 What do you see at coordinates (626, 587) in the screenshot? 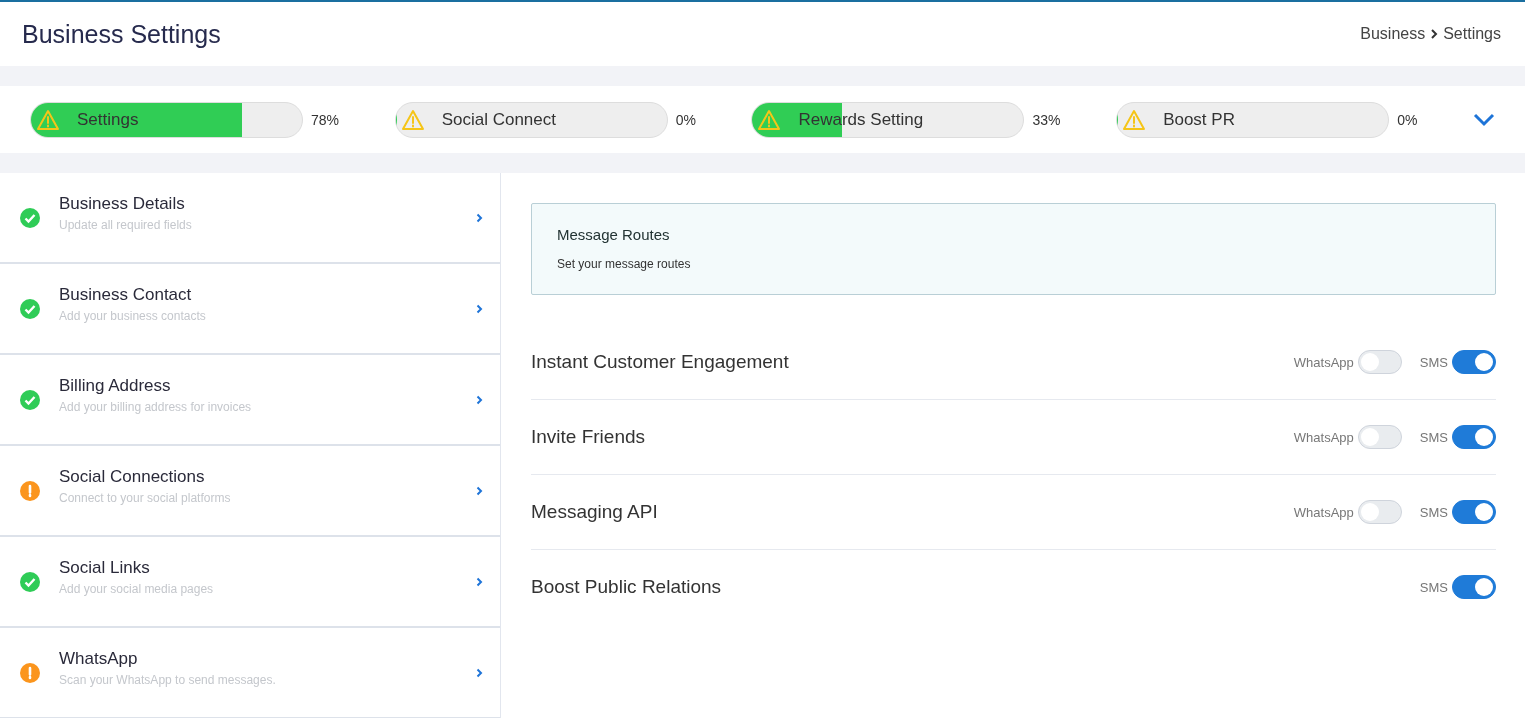
I see `route-name: Boost Public Relations` at bounding box center [626, 587].